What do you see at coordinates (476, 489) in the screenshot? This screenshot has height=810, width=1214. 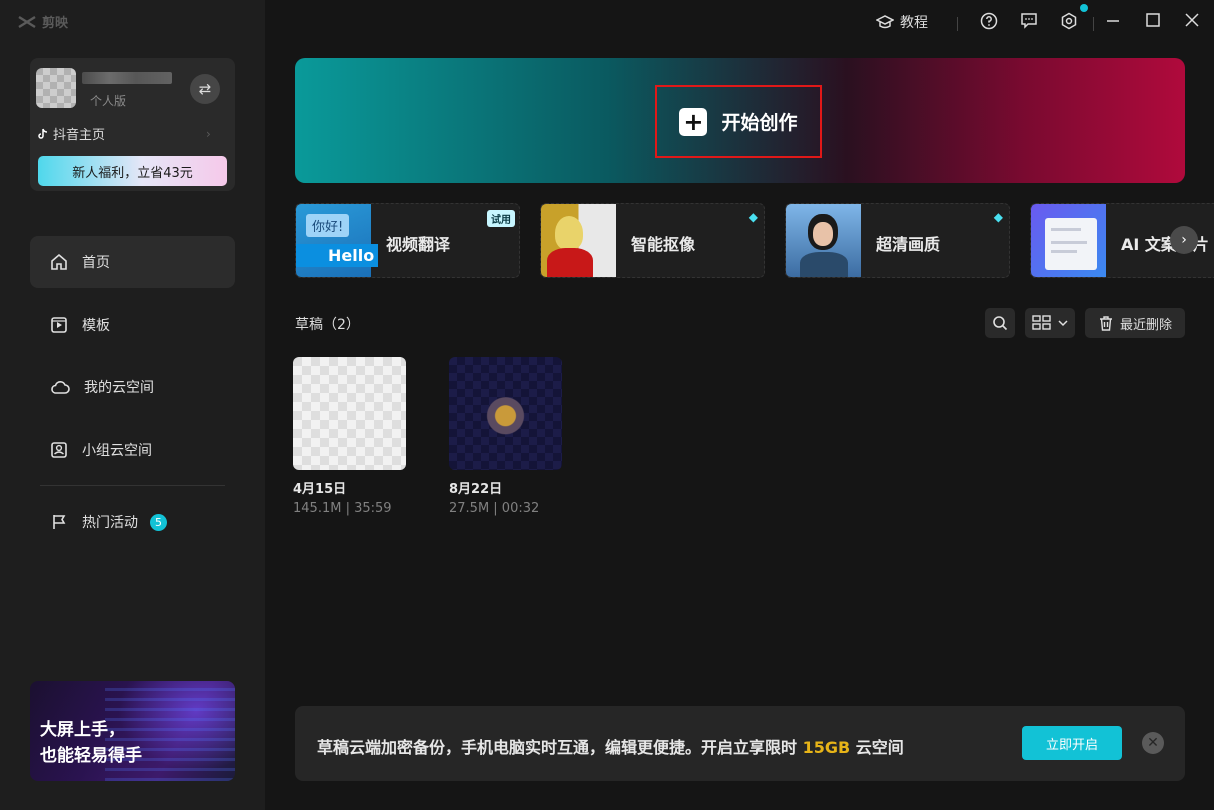 I see `draft-date: 8月22日` at bounding box center [476, 489].